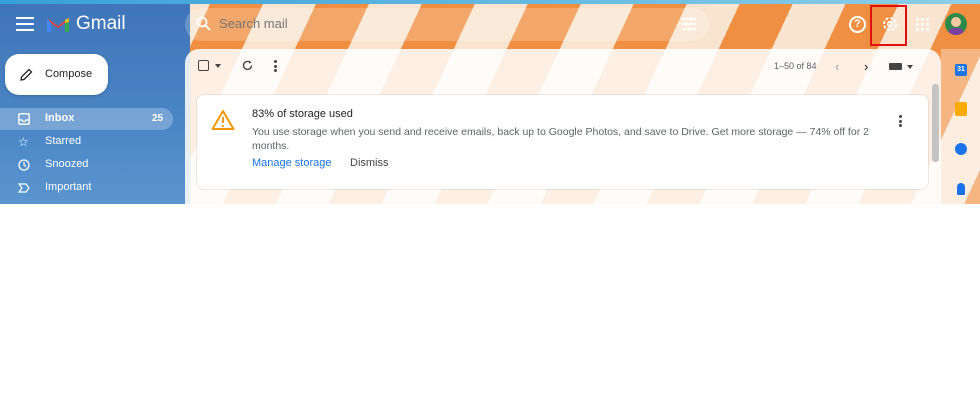 The image size is (980, 398). Describe the element at coordinates (961, 189) in the screenshot. I see `contacts-icon` at that location.